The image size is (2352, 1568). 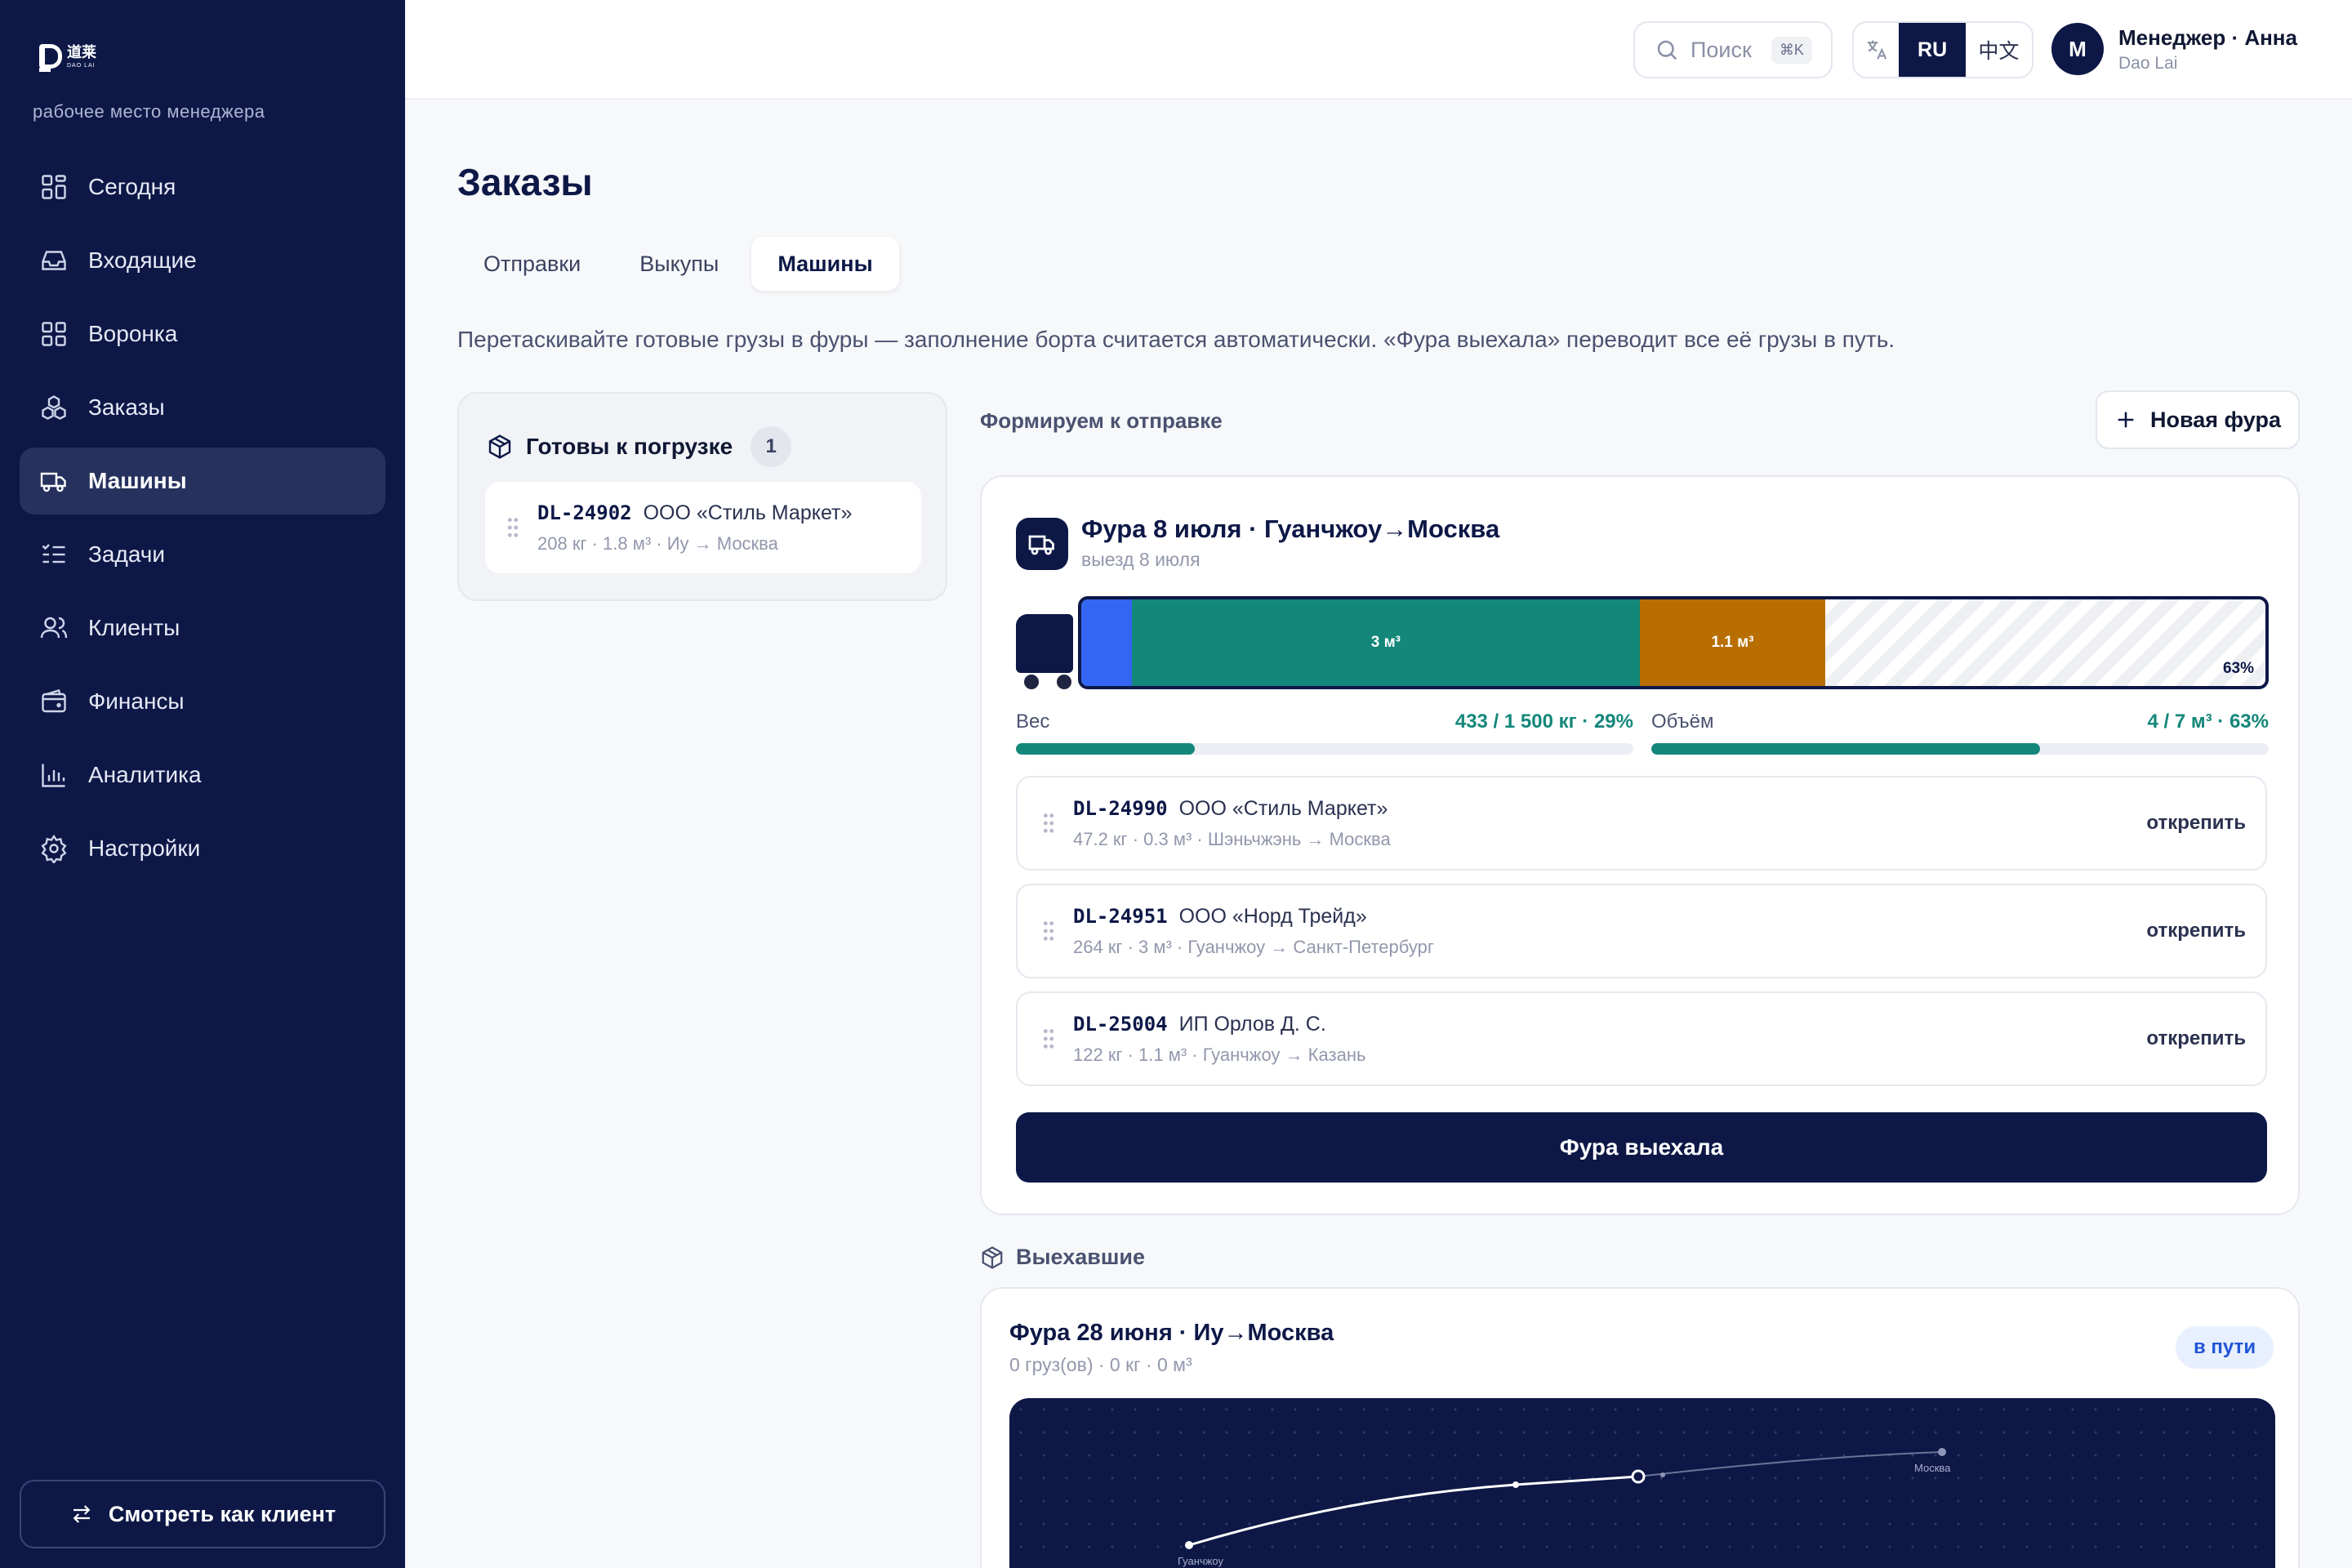 I want to click on workspace-label: рабочее место менеджера, so click(x=149, y=111).